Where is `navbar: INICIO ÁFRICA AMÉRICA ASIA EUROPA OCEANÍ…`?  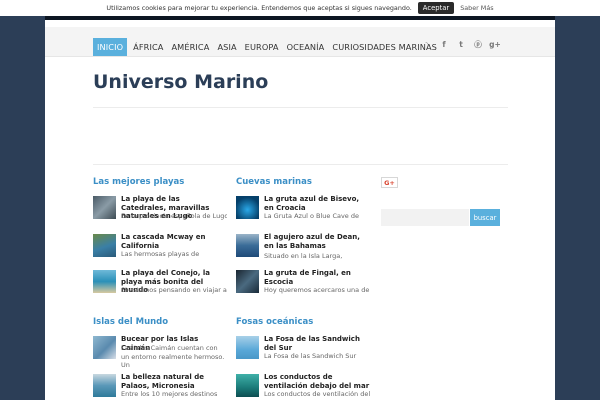 navbar: INICIO ÁFRICA AMÉRICA ASIA EUROPA OCEANÍ… is located at coordinates (300, 42).